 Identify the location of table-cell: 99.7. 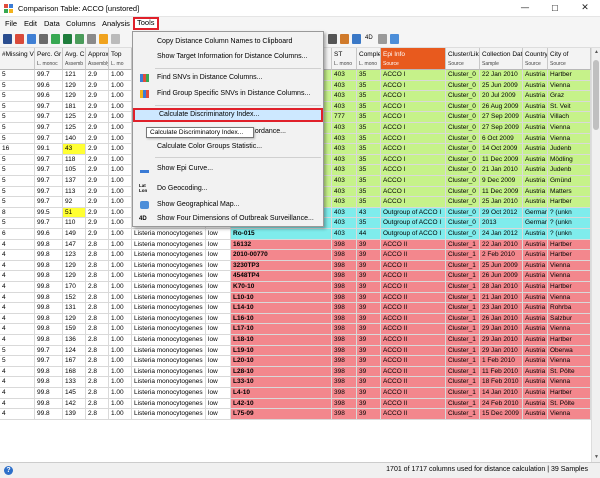
(49, 223).